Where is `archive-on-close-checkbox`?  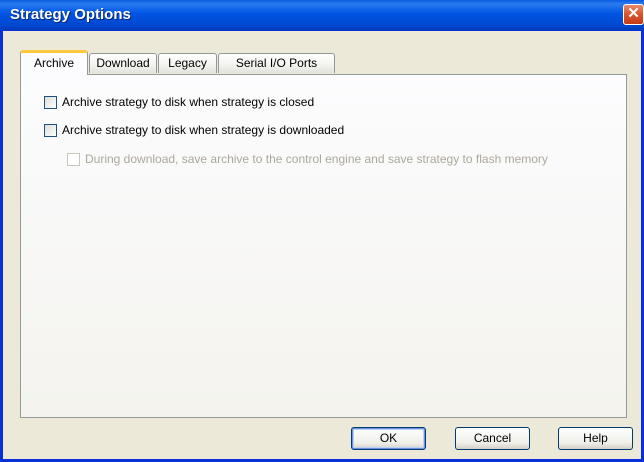 archive-on-close-checkbox is located at coordinates (50, 102).